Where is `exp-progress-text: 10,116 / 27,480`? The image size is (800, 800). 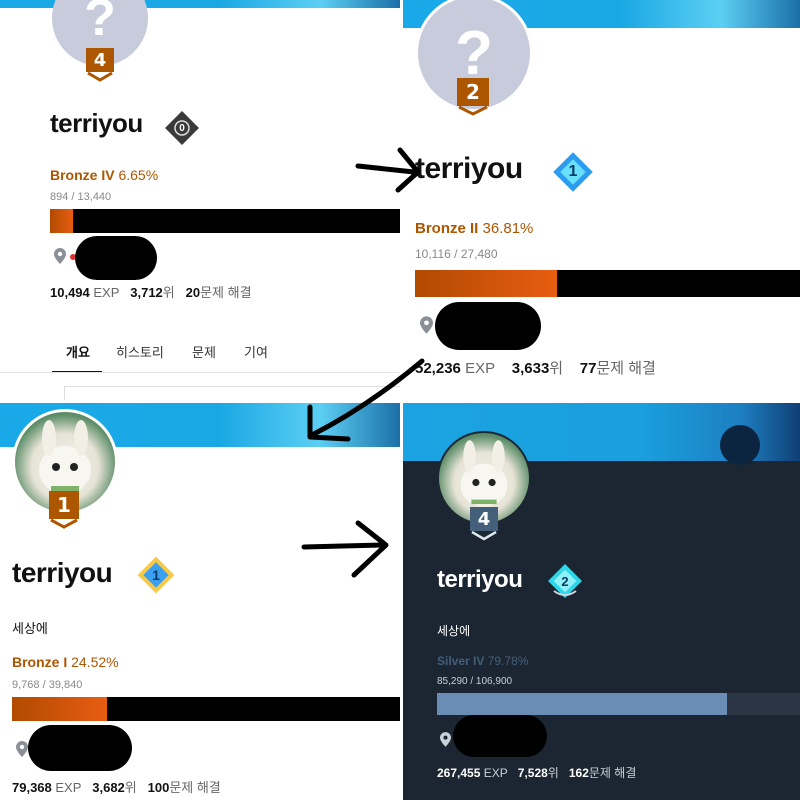
exp-progress-text: 10,116 / 27,480 is located at coordinates (456, 254).